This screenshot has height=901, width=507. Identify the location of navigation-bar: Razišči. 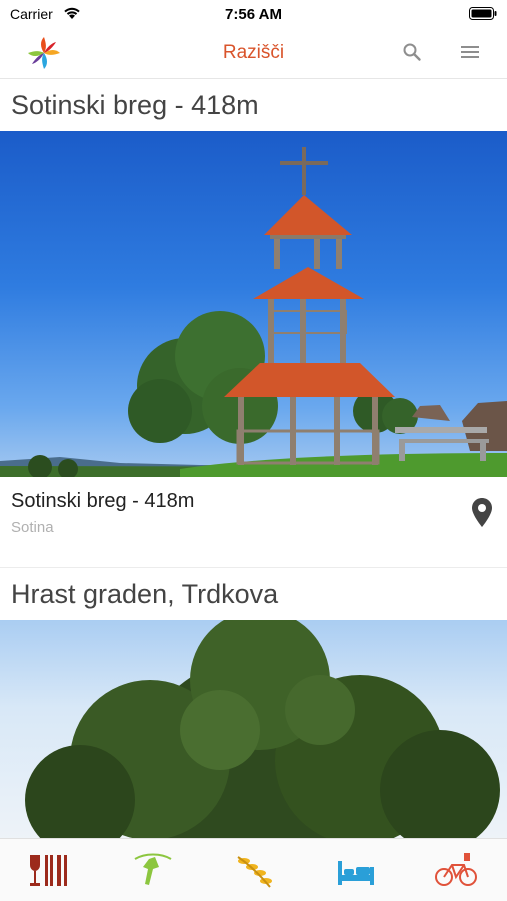
(253, 53).